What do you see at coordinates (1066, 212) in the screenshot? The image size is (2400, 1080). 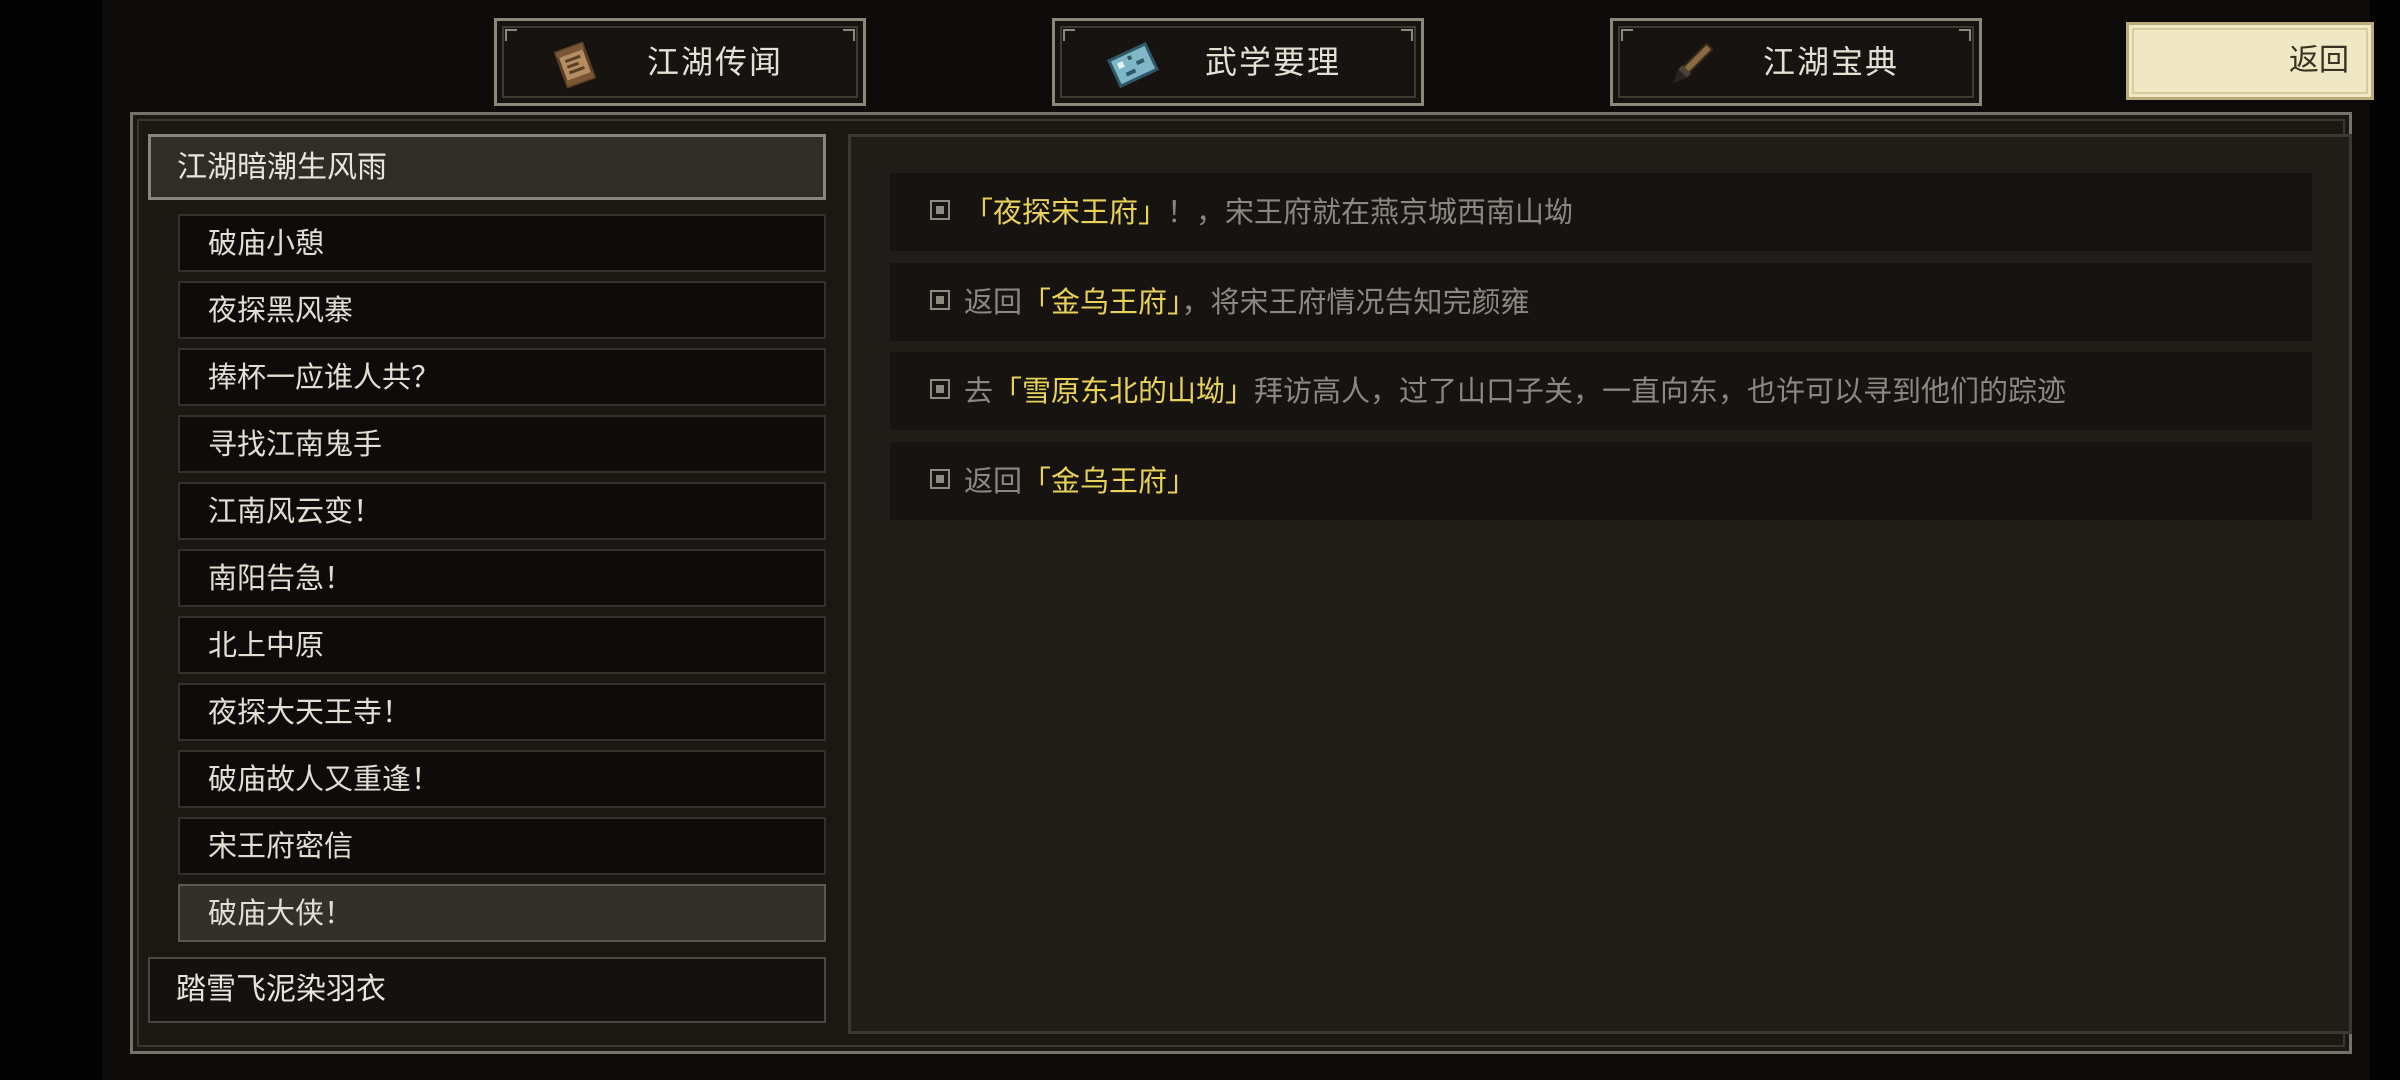 I see `task-location: 「夜探宋王府」` at bounding box center [1066, 212].